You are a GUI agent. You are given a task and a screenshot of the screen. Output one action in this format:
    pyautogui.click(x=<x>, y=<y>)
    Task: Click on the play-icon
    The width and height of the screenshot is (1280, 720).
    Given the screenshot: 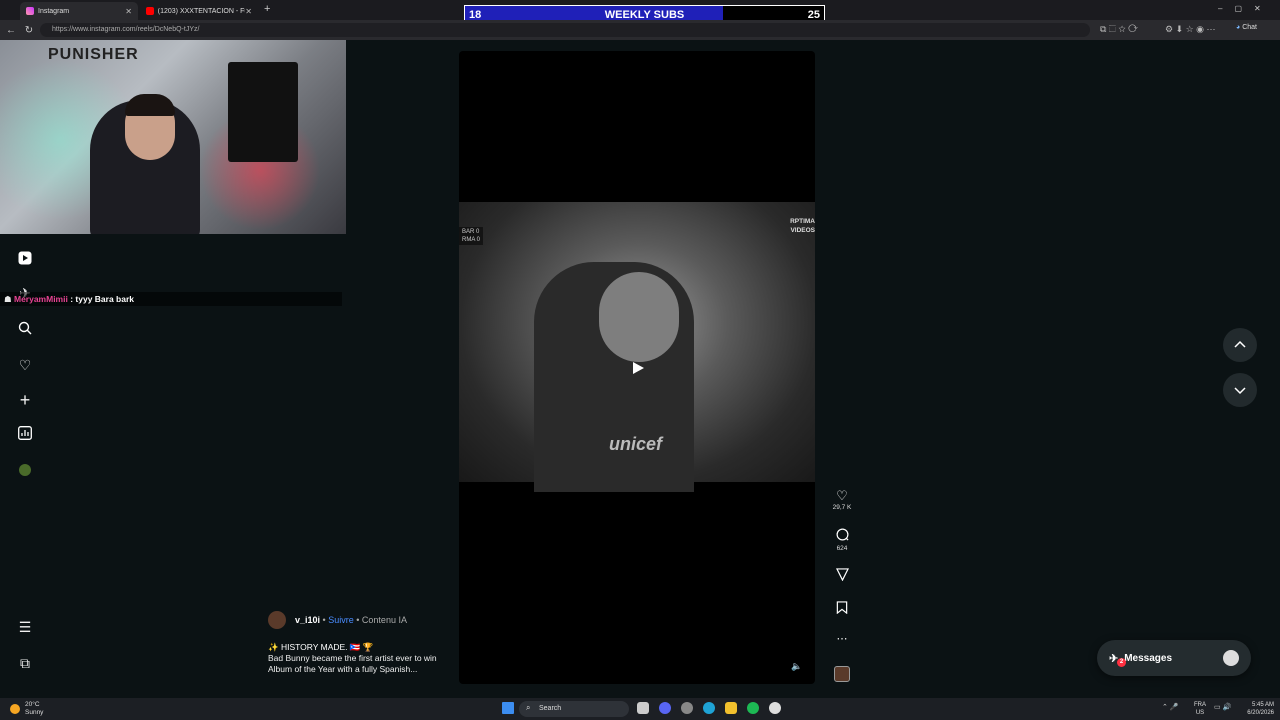 What is the action you would take?
    pyautogui.click(x=638, y=368)
    